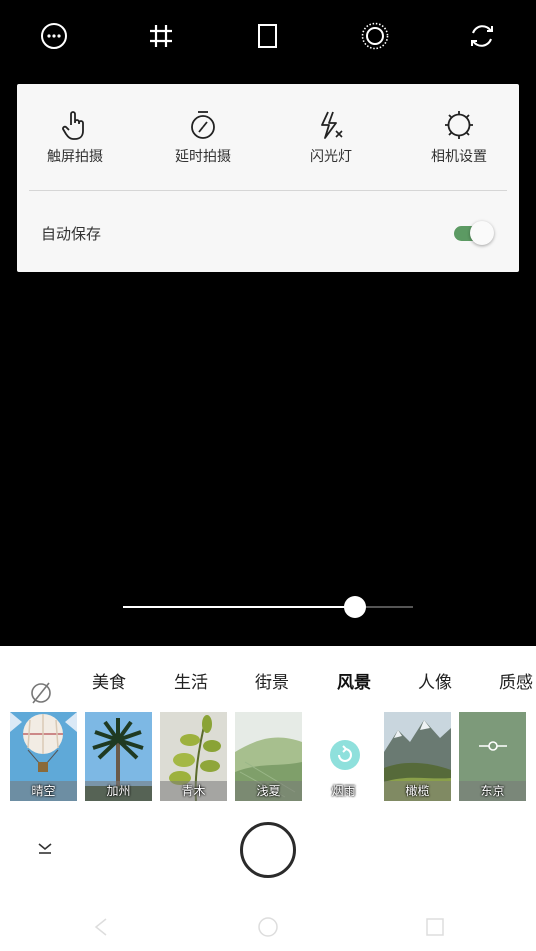 The image size is (536, 951). What do you see at coordinates (459, 125) in the screenshot?
I see `camera-settings-icon` at bounding box center [459, 125].